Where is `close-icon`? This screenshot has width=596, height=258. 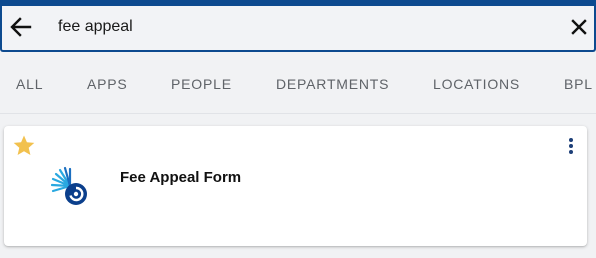 close-icon is located at coordinates (579, 27).